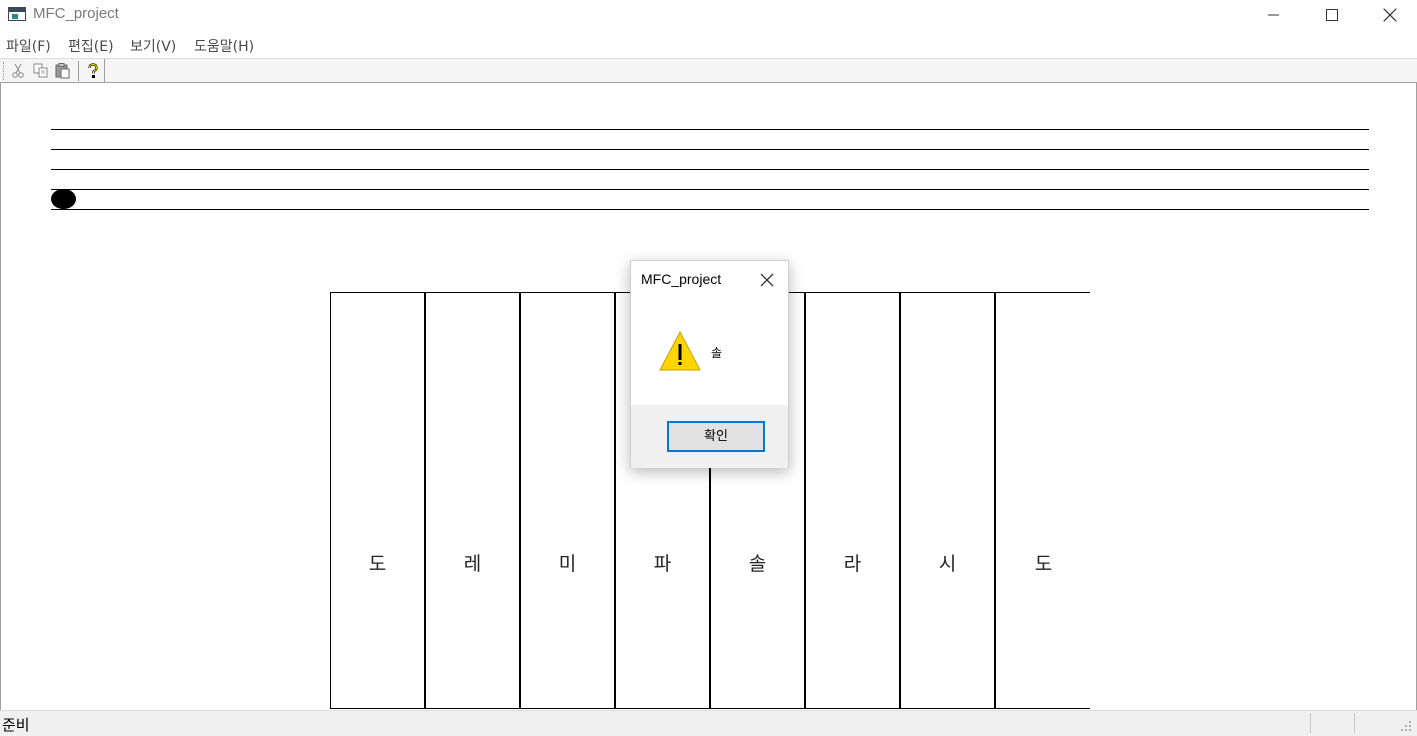 This screenshot has width=1417, height=736. I want to click on window-title: MFC_project, so click(76, 13).